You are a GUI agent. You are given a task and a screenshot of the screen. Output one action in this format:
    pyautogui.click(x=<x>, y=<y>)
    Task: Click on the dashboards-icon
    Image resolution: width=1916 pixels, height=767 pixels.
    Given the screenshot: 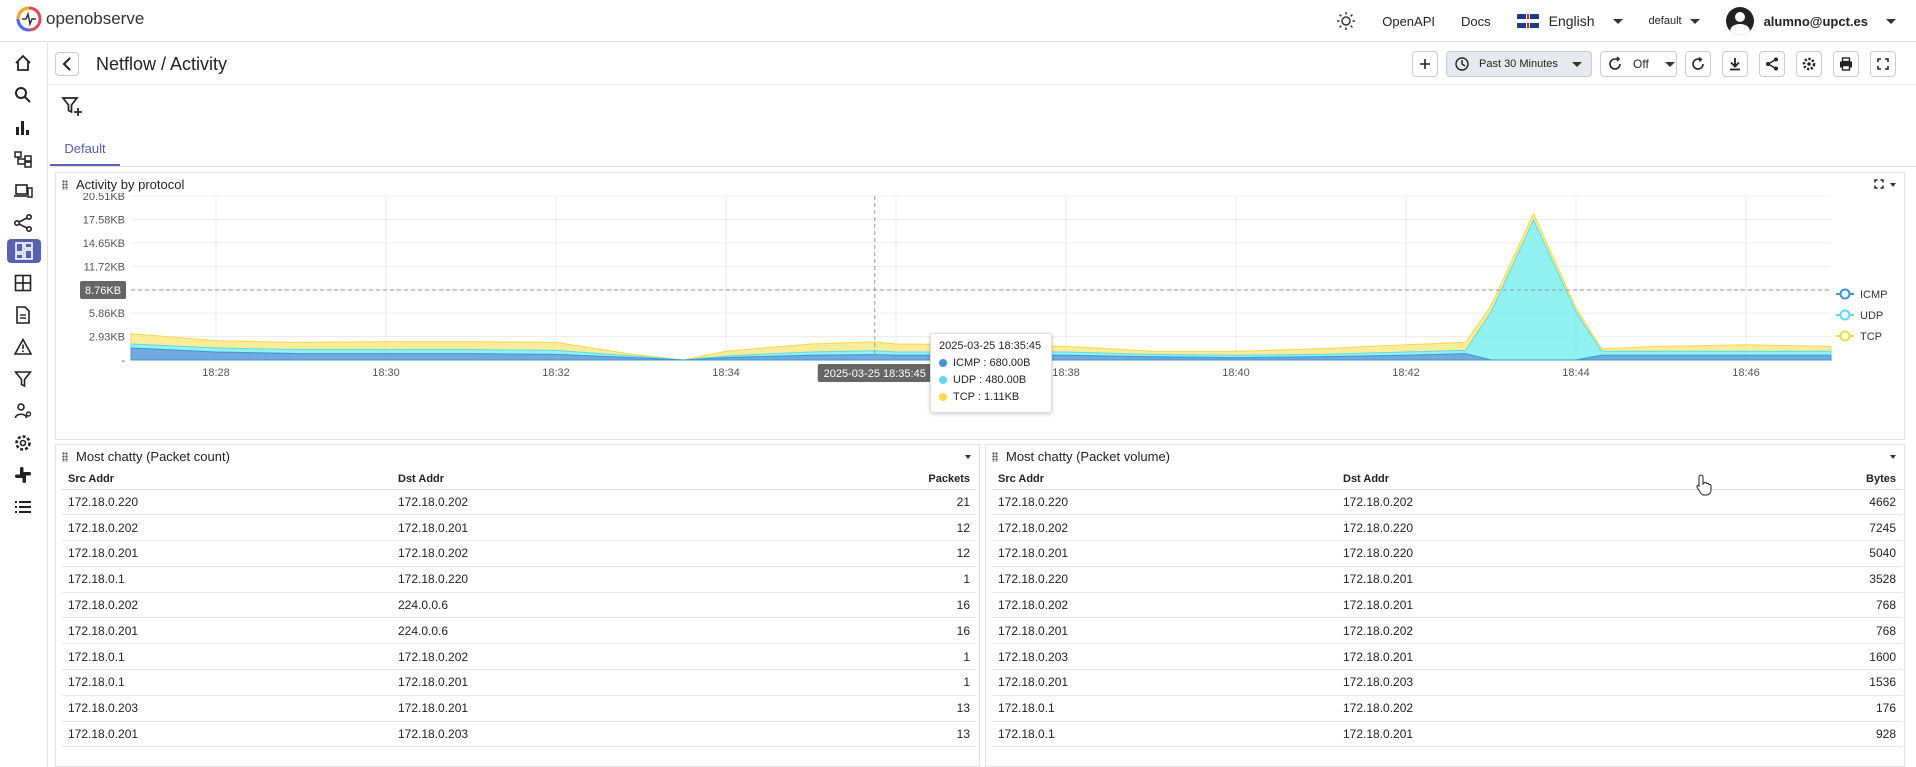 What is the action you would take?
    pyautogui.click(x=24, y=251)
    